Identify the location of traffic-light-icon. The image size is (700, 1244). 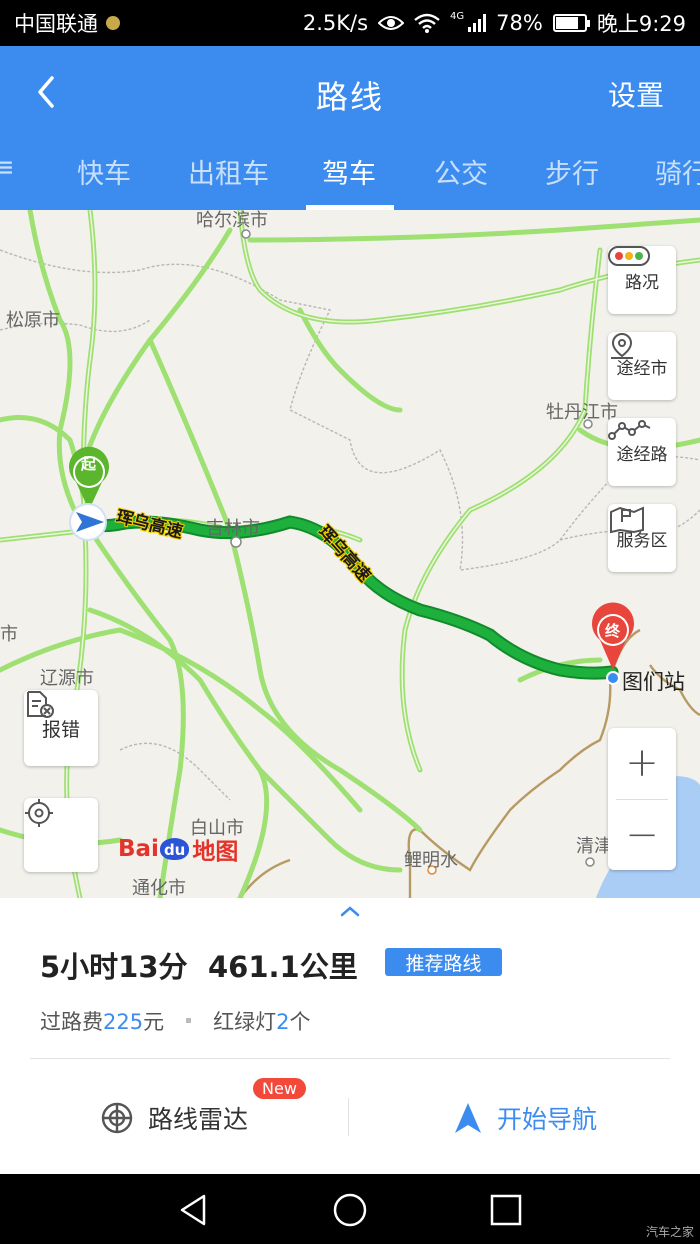
(629, 256).